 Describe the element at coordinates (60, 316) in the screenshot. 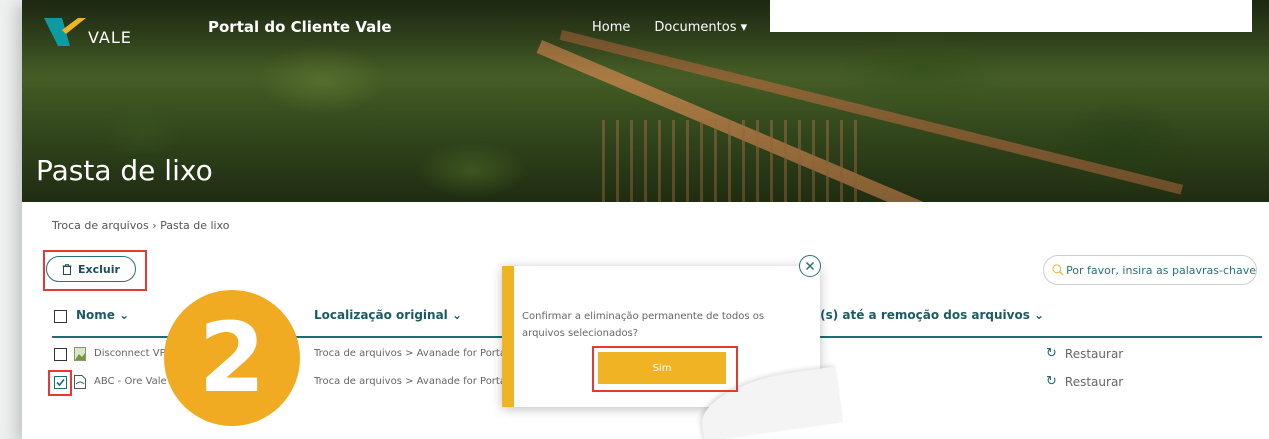

I see `select-all-checkbox` at that location.